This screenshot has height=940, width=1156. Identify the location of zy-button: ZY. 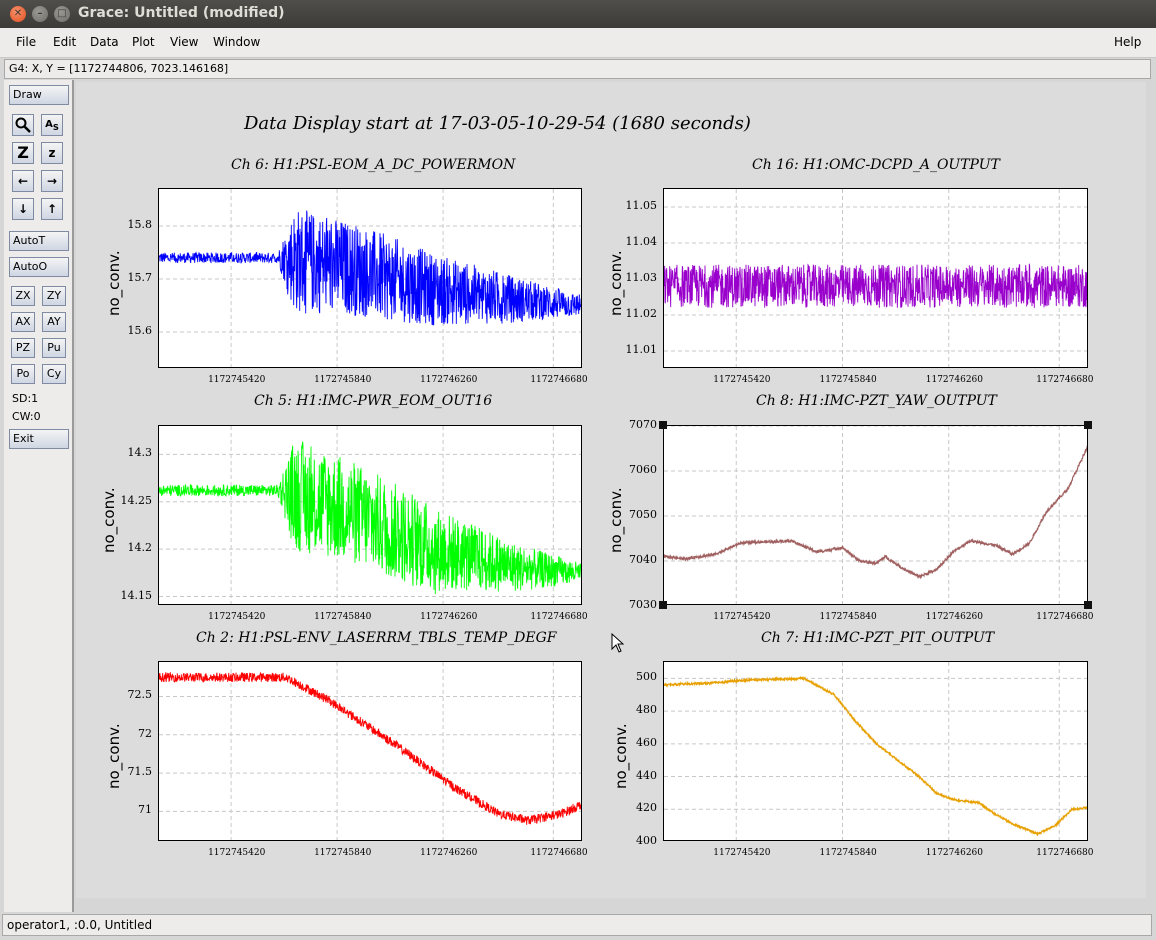
(54, 296).